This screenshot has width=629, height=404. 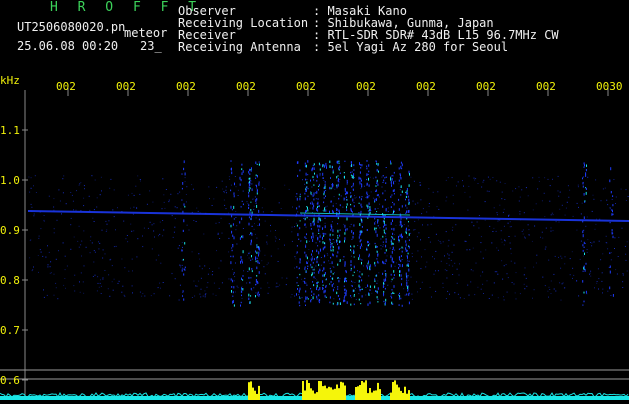 What do you see at coordinates (10, 280) in the screenshot?
I see `y-tick-0-8: 0.8` at bounding box center [10, 280].